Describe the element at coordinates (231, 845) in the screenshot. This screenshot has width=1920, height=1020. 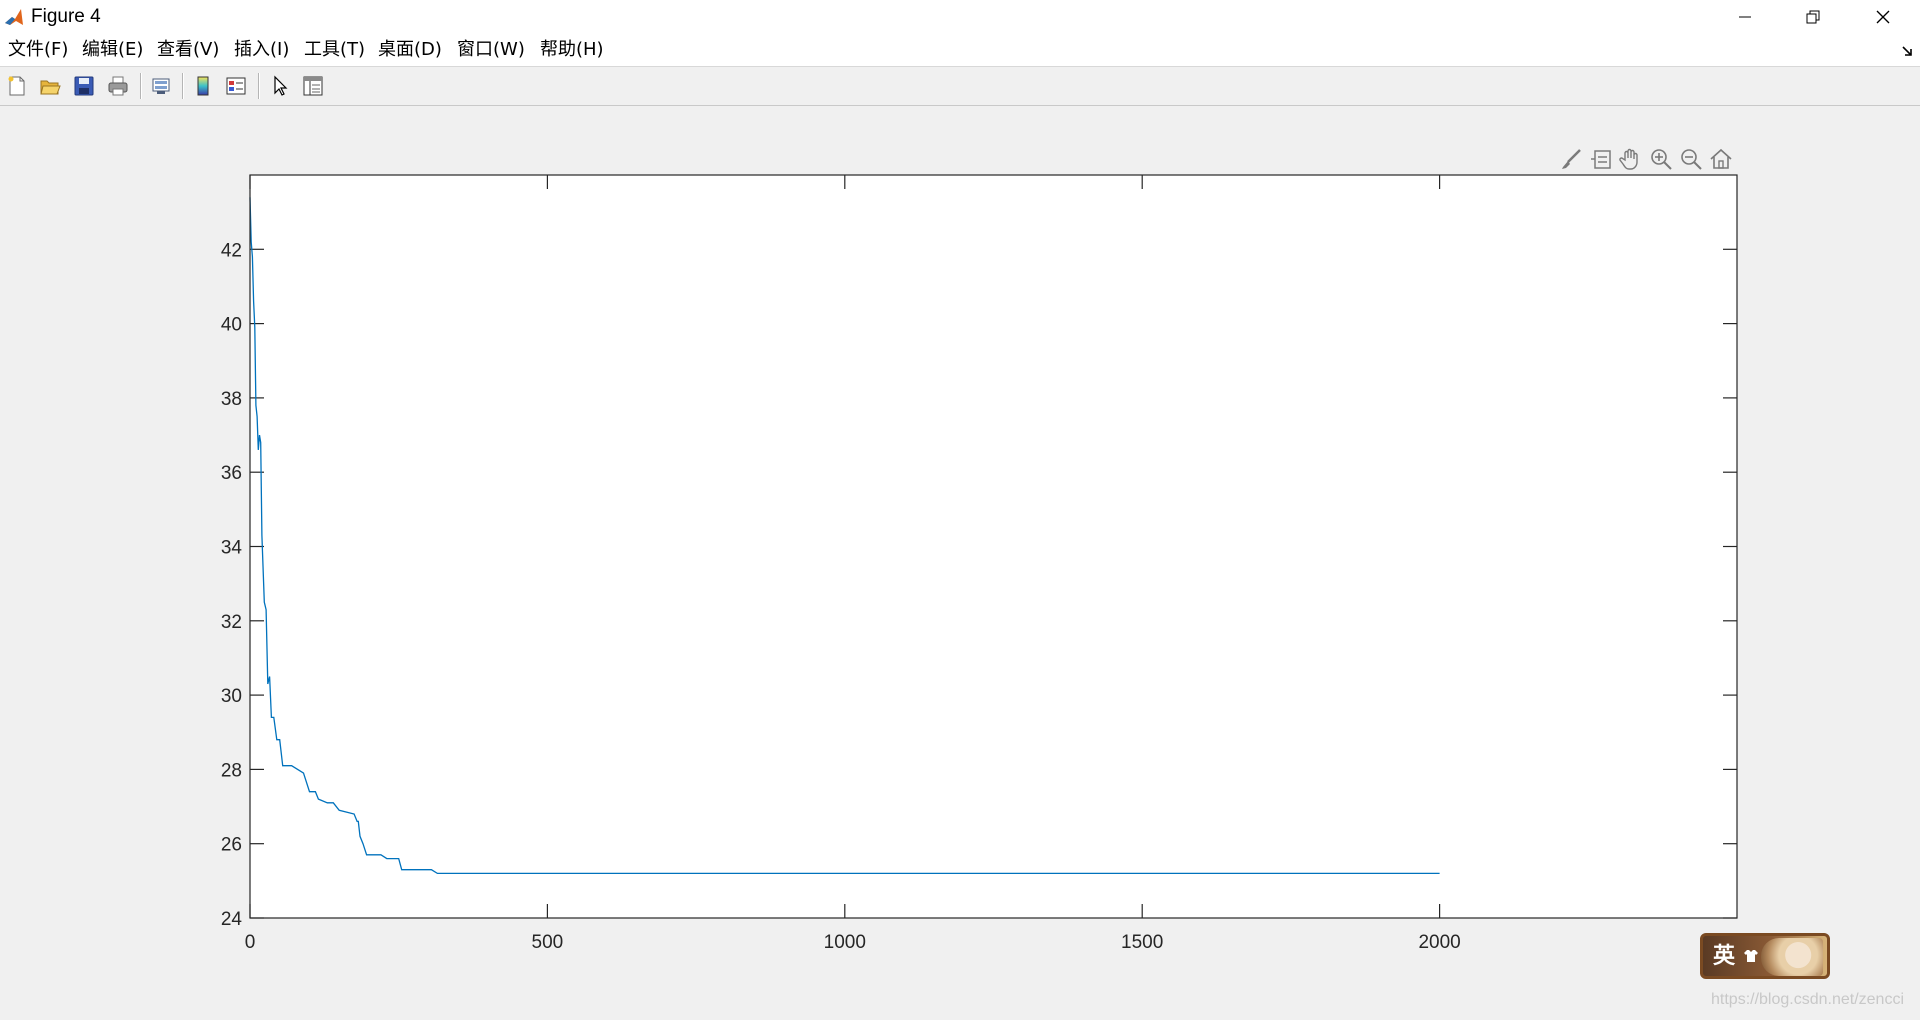
I see `y-tick-label: 26` at that location.